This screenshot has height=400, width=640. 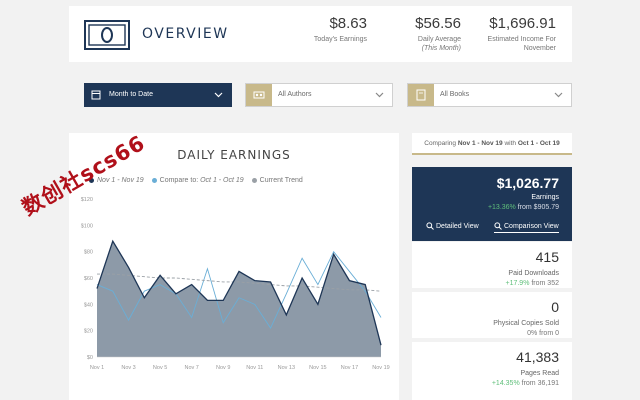 What do you see at coordinates (538, 143) in the screenshot?
I see `comparison-previous-range: Oct 1 - Oct 19` at bounding box center [538, 143].